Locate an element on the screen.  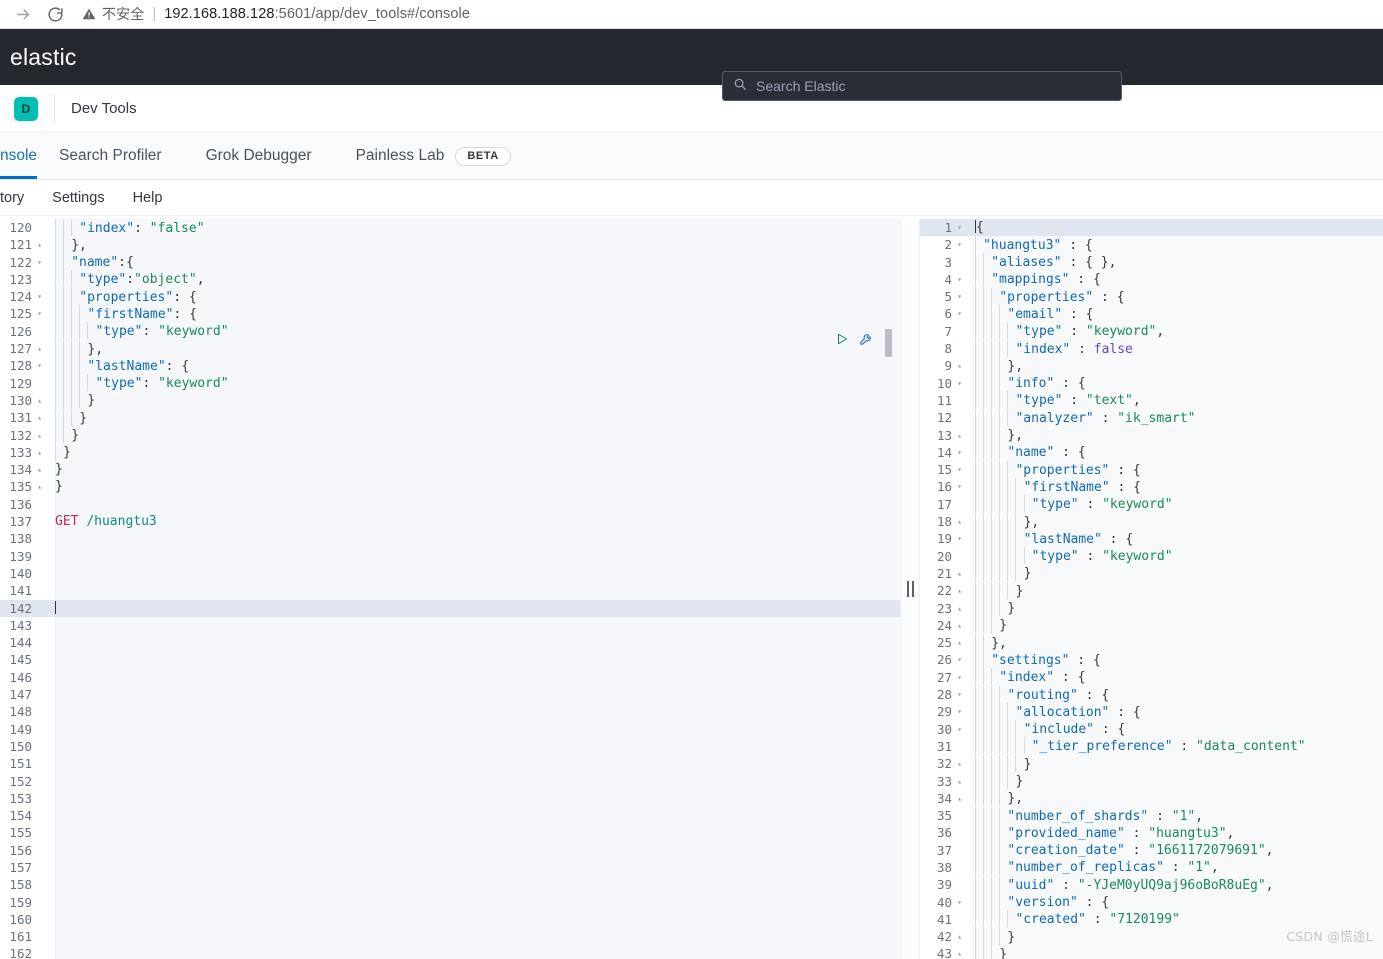
request-scrollbar-thumb is located at coordinates (888, 343).